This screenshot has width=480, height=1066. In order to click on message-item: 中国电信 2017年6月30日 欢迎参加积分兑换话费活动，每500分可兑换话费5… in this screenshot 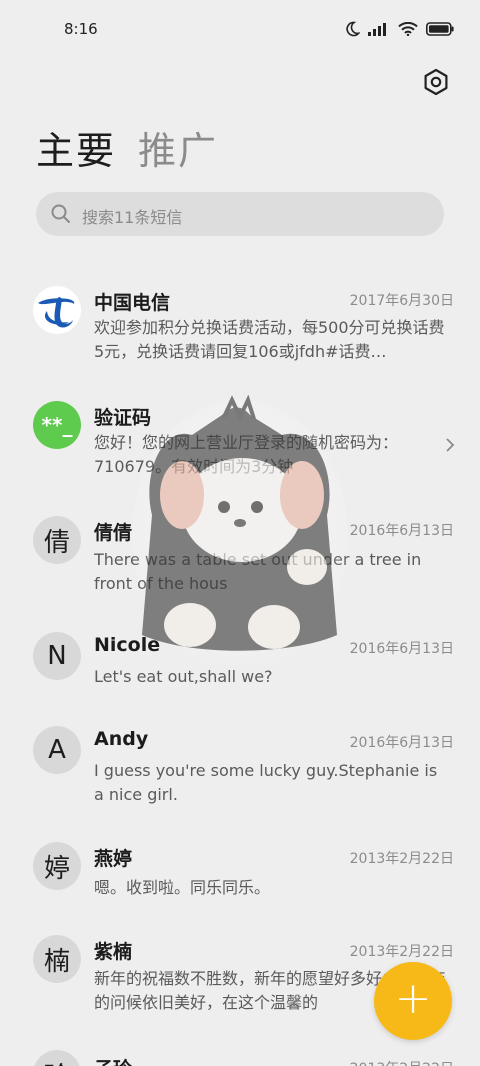, I will do `click(240, 331)`.